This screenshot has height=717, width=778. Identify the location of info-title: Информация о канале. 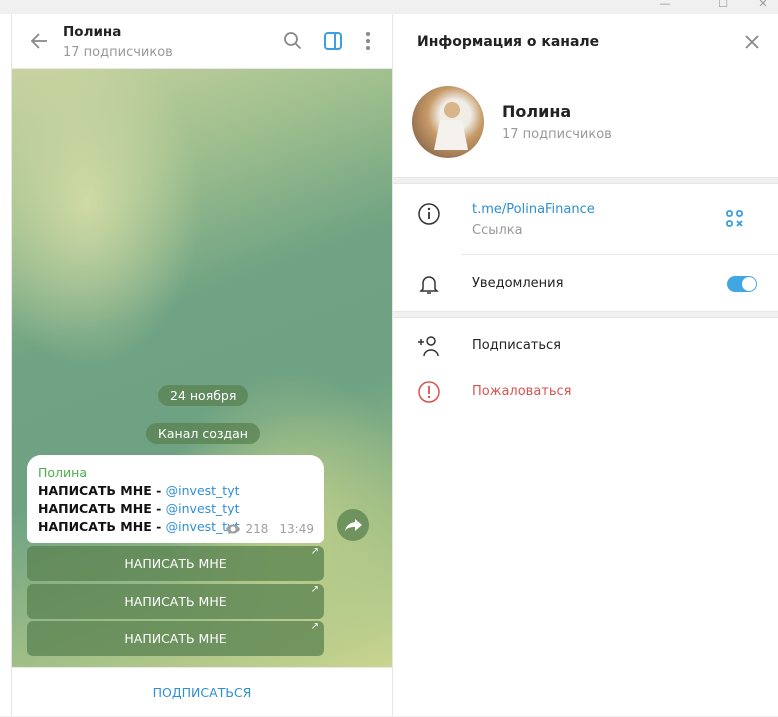
(508, 42).